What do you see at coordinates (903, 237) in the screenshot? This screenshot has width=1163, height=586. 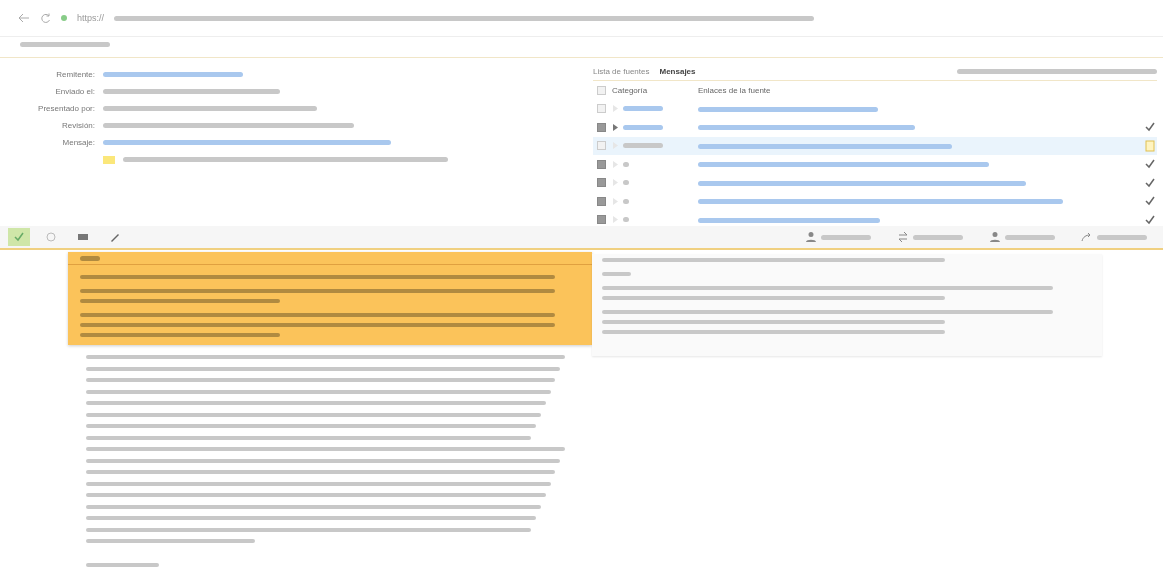 I see `swap-icon` at bounding box center [903, 237].